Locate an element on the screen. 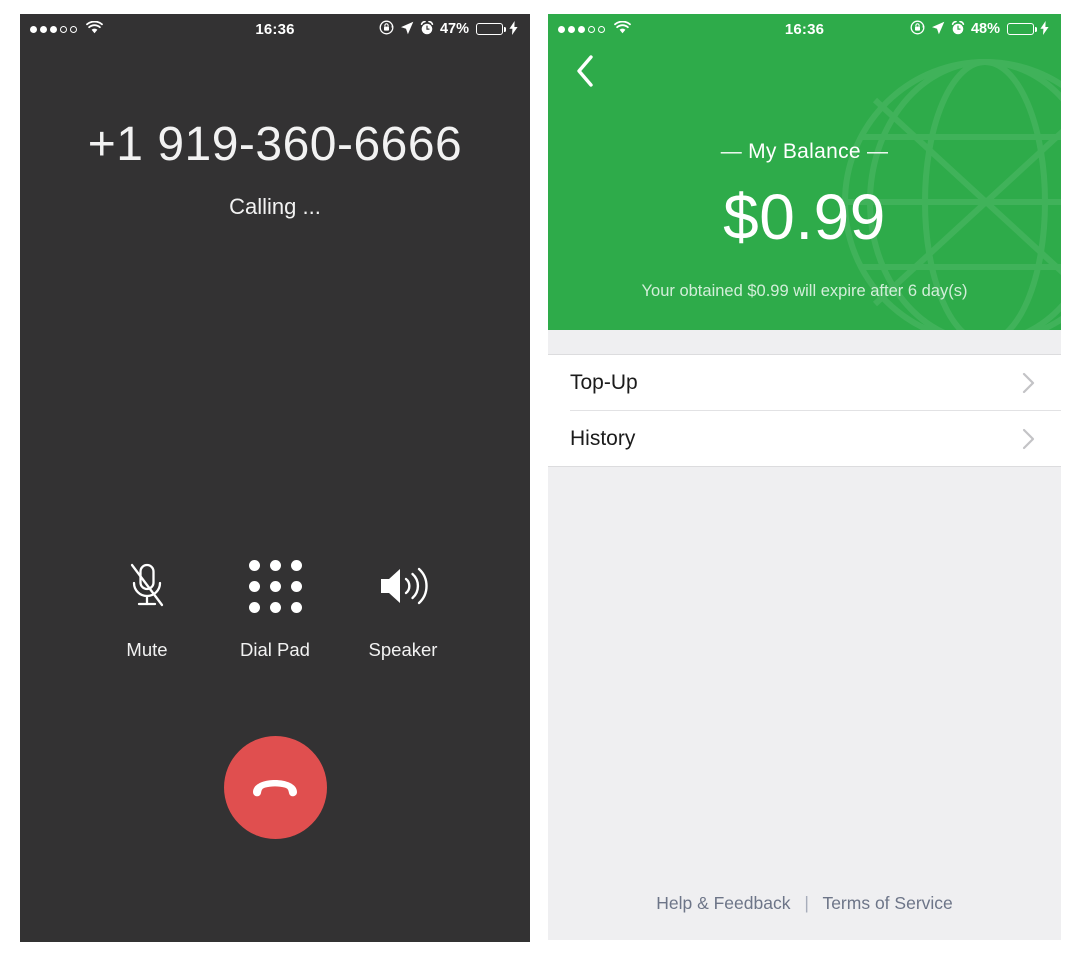 The height and width of the screenshot is (960, 1080). chevron-left-icon is located at coordinates (585, 73).